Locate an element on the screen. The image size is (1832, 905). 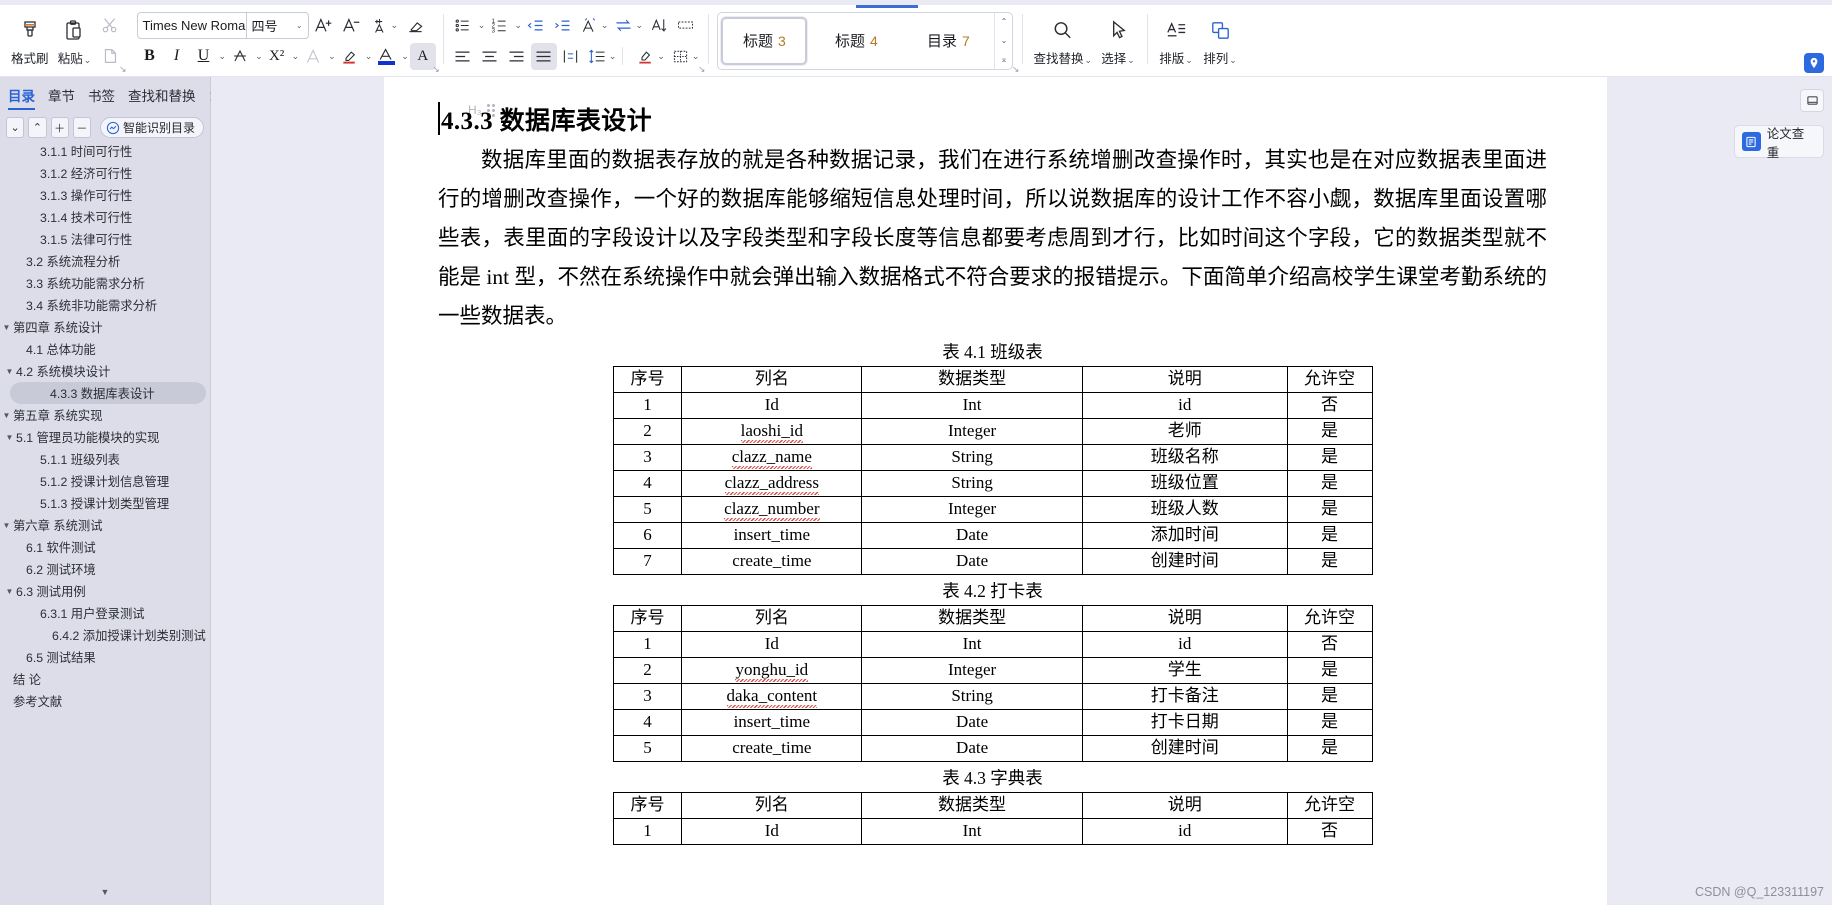
font-dialog-launcher: ↘ is located at coordinates (436, 69).